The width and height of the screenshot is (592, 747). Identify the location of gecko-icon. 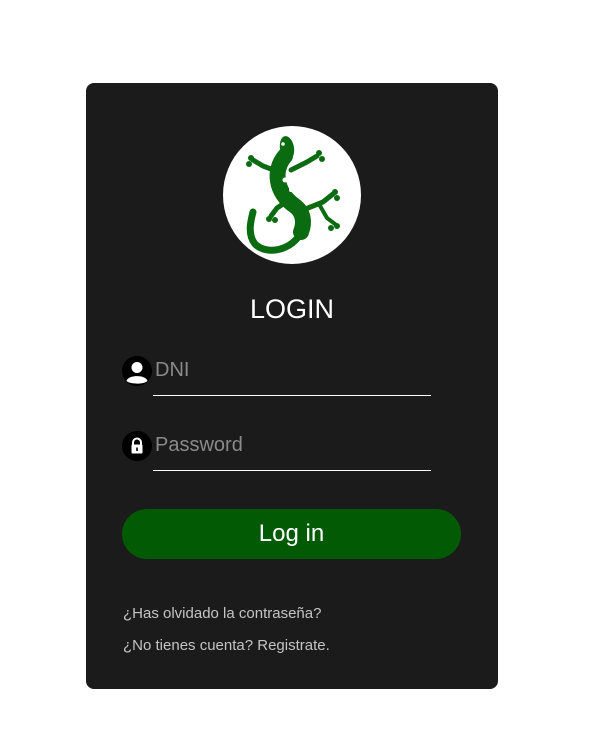
(293, 195).